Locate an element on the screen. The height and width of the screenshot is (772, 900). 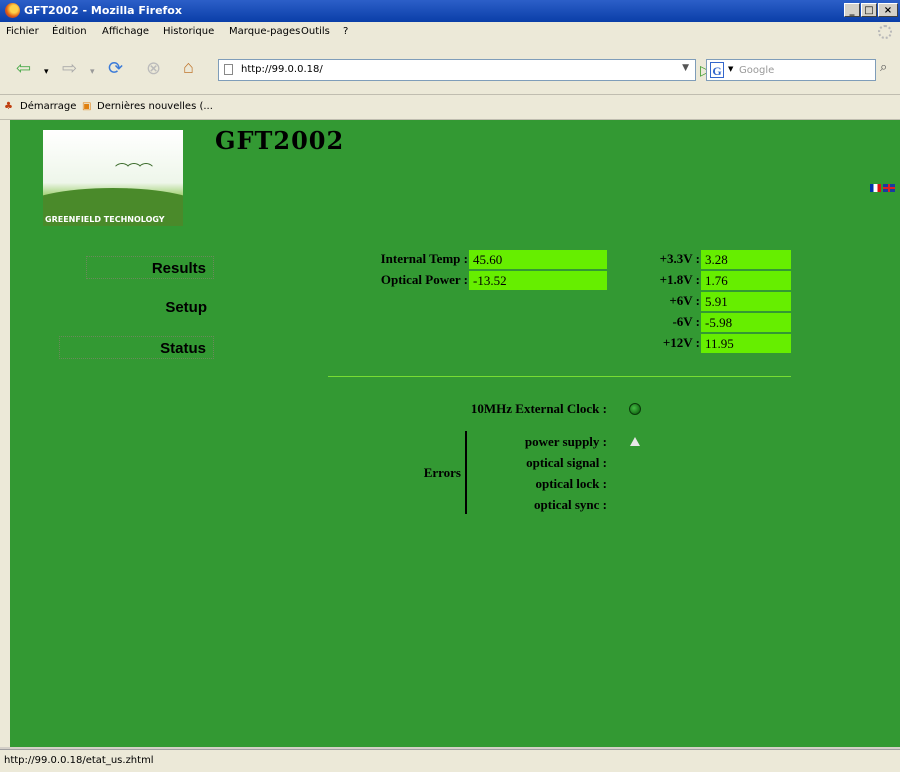
forward-arrow-icon: ⇨ is located at coordinates (69, 68).